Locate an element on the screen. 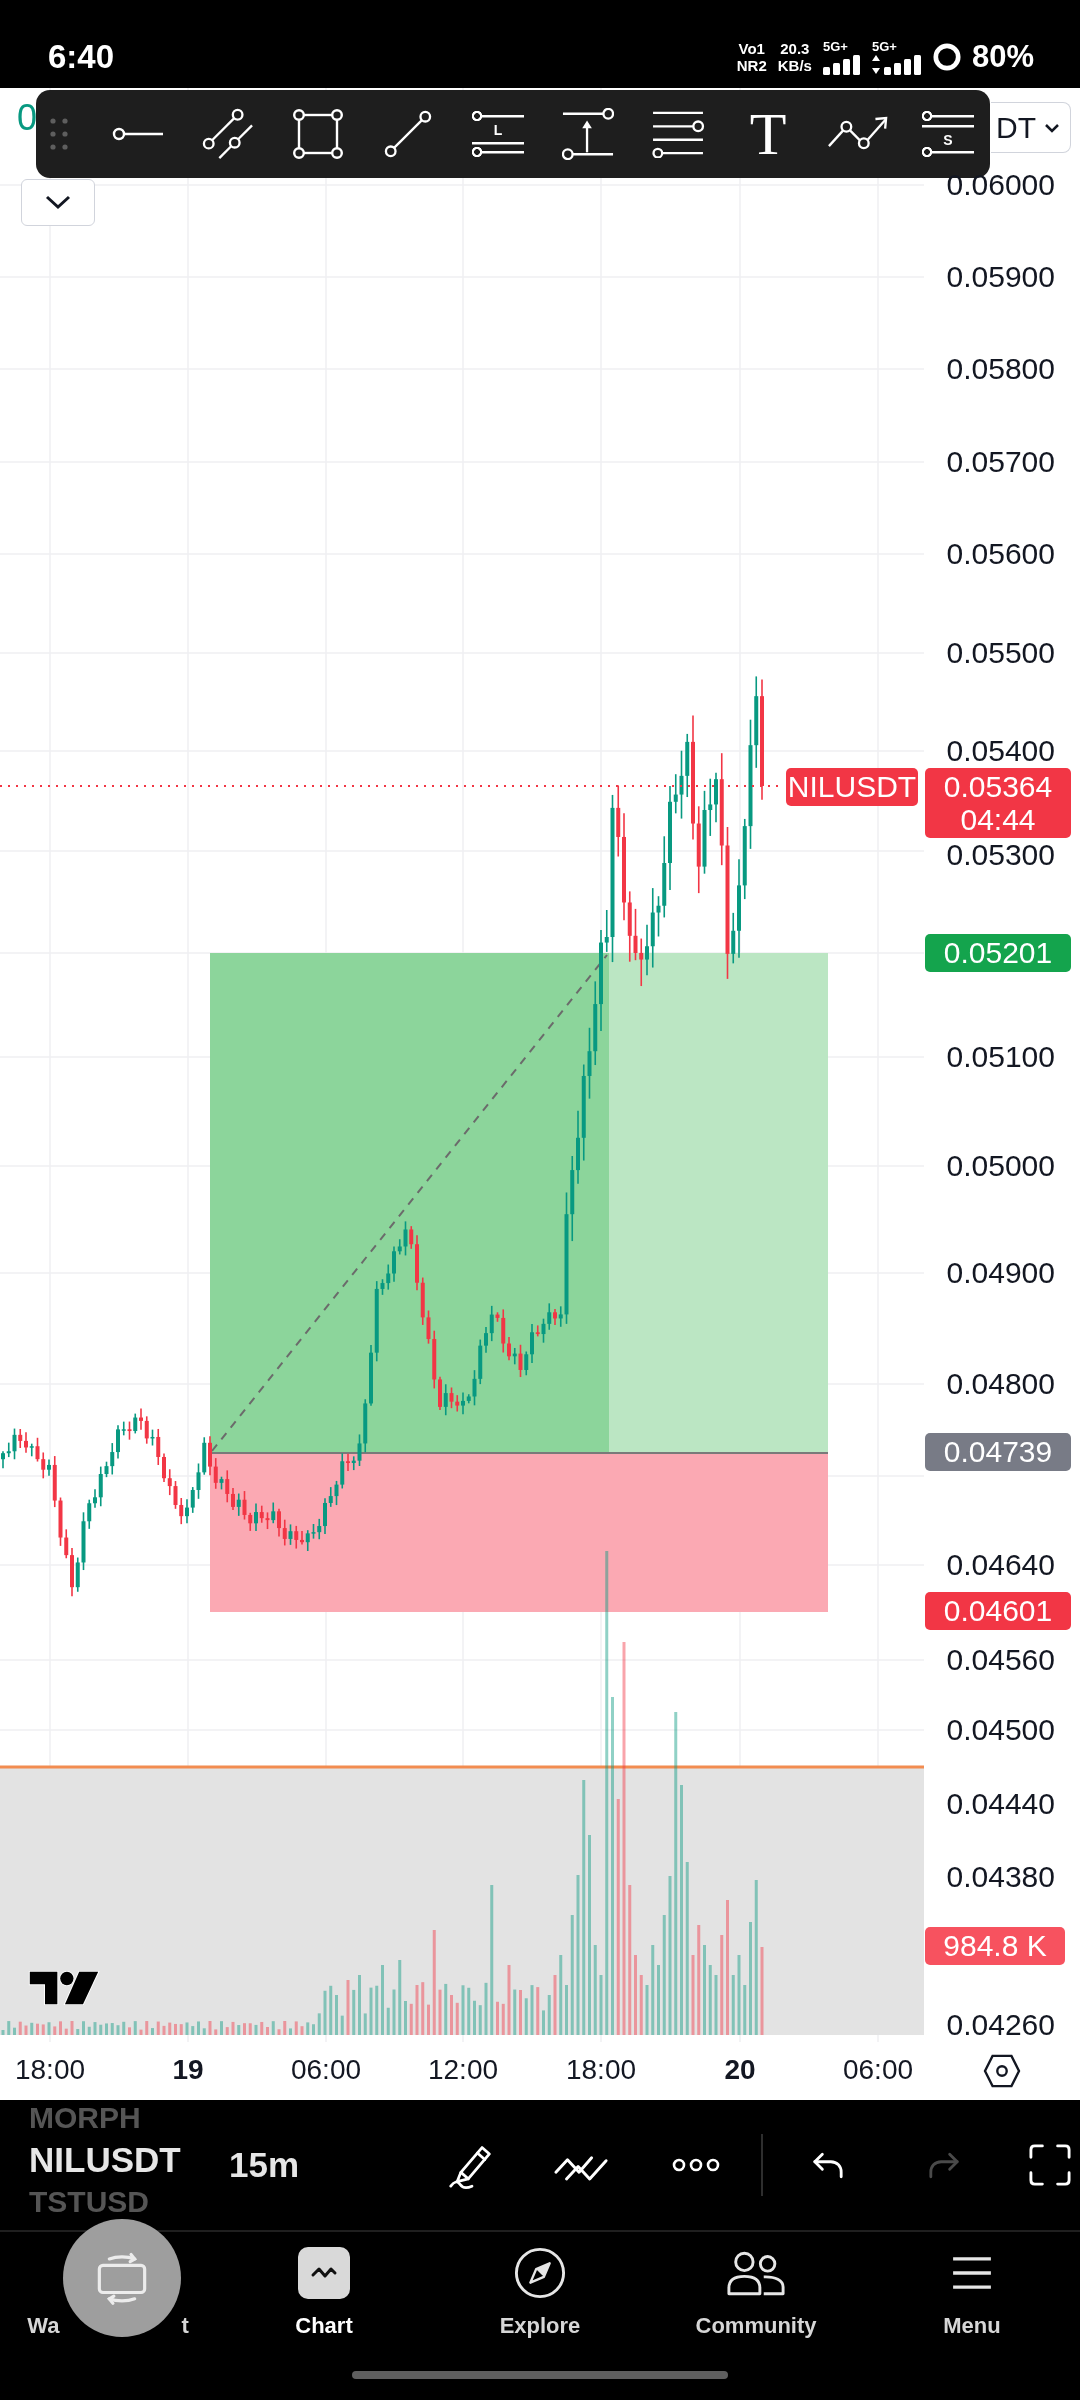 The width and height of the screenshot is (1080, 2400). menu-icon is located at coordinates (972, 2273).